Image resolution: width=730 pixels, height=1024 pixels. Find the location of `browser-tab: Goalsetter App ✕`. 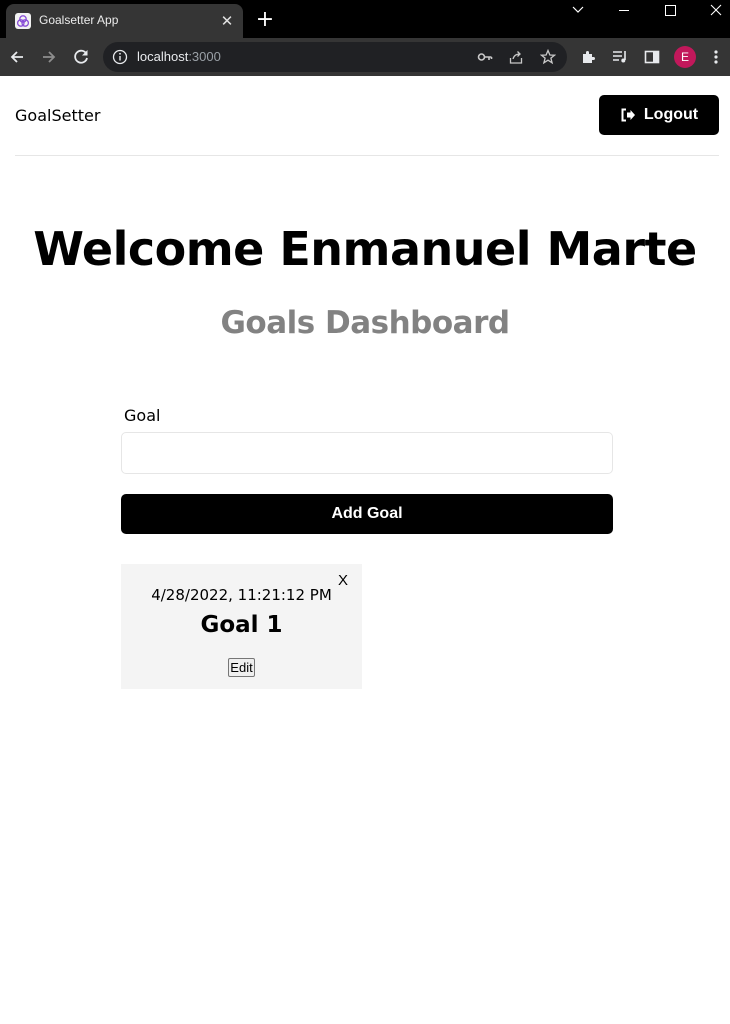

browser-tab: Goalsetter App ✕ is located at coordinates (124, 21).